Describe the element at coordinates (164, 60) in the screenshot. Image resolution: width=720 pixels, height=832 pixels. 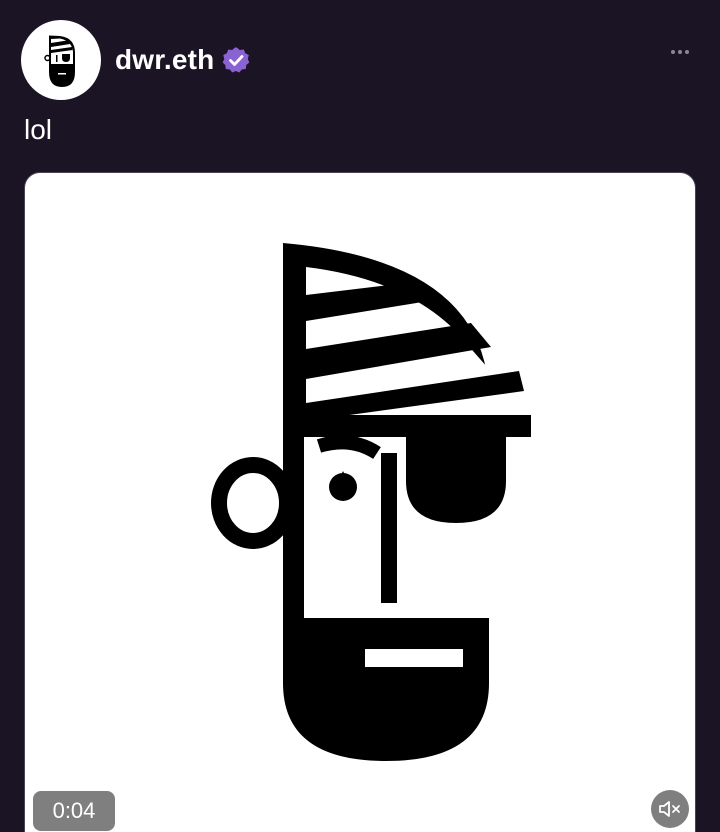
I see `author-username: dwr.eth` at that location.